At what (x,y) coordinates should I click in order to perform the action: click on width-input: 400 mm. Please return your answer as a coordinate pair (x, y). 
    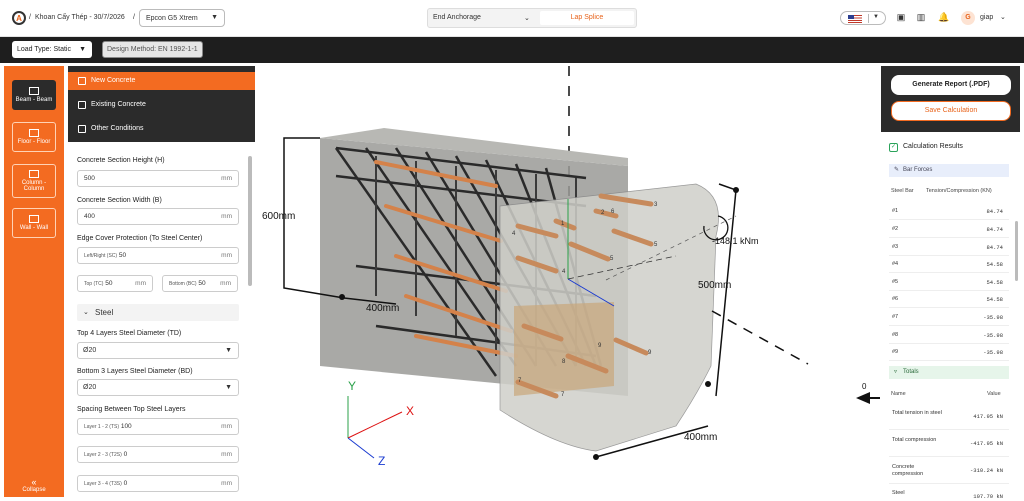
    Looking at the image, I should click on (158, 216).